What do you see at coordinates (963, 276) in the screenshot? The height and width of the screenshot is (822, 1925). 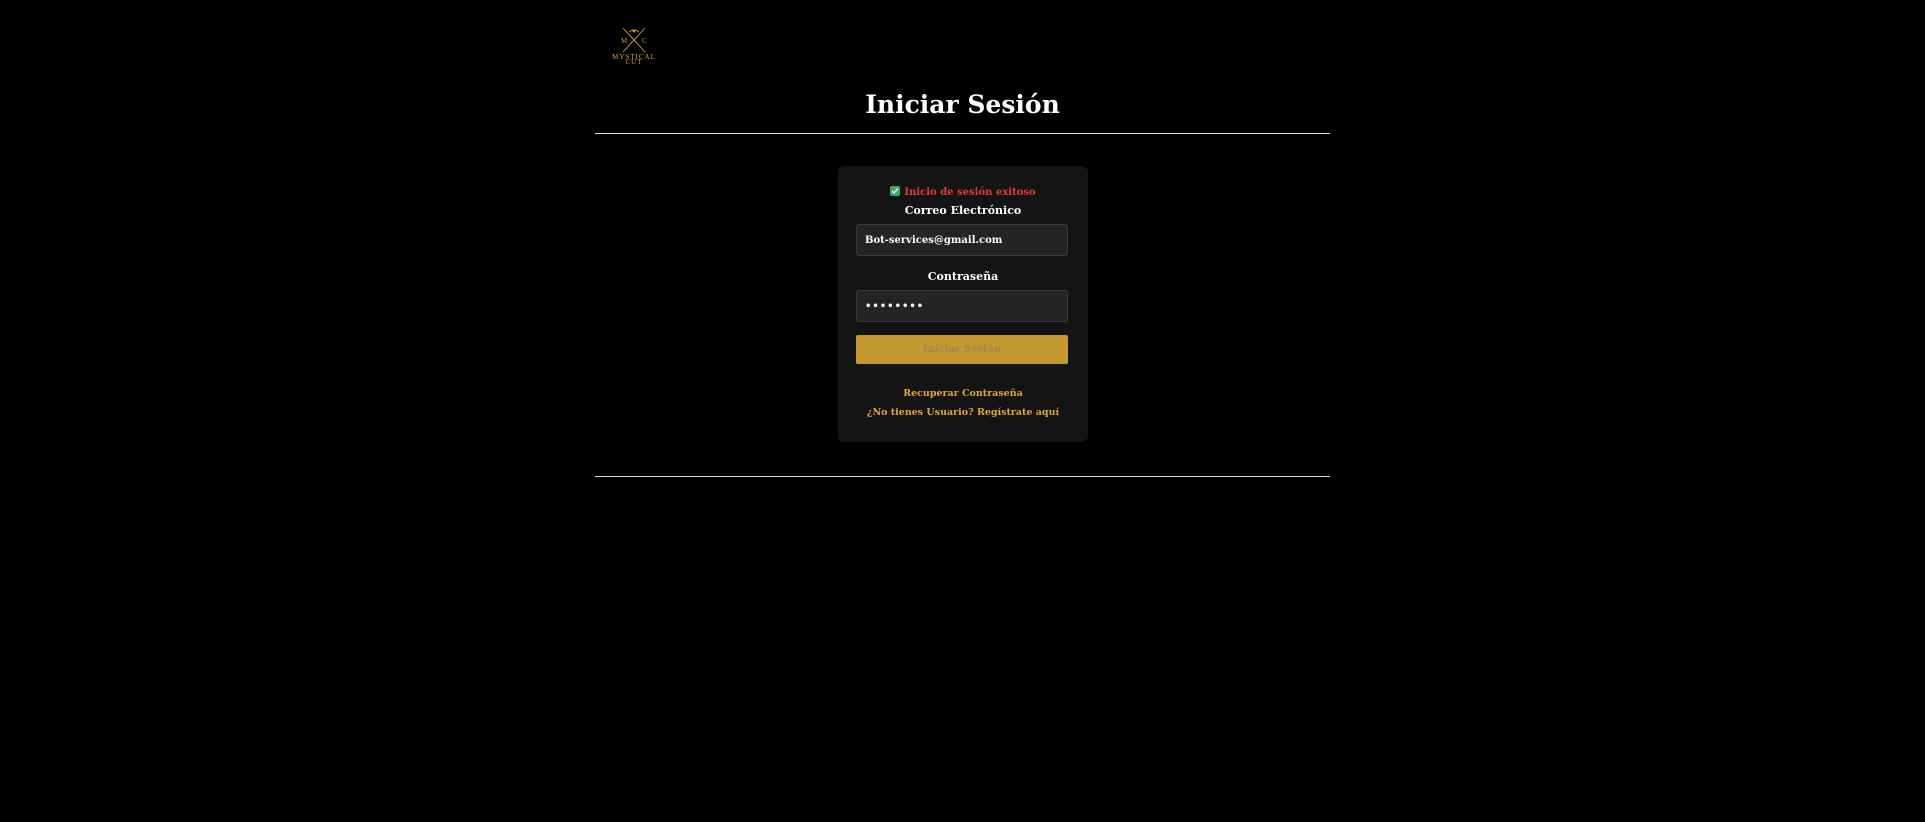 I see `password-label: Contraseña` at bounding box center [963, 276].